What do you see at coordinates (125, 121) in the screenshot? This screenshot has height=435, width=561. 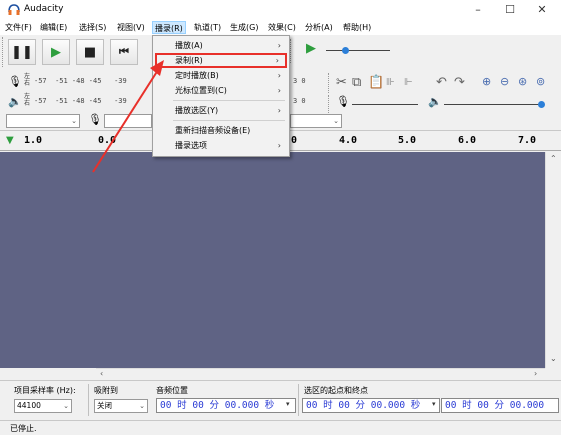 I see `annotation-arrow-shaft` at bounding box center [125, 121].